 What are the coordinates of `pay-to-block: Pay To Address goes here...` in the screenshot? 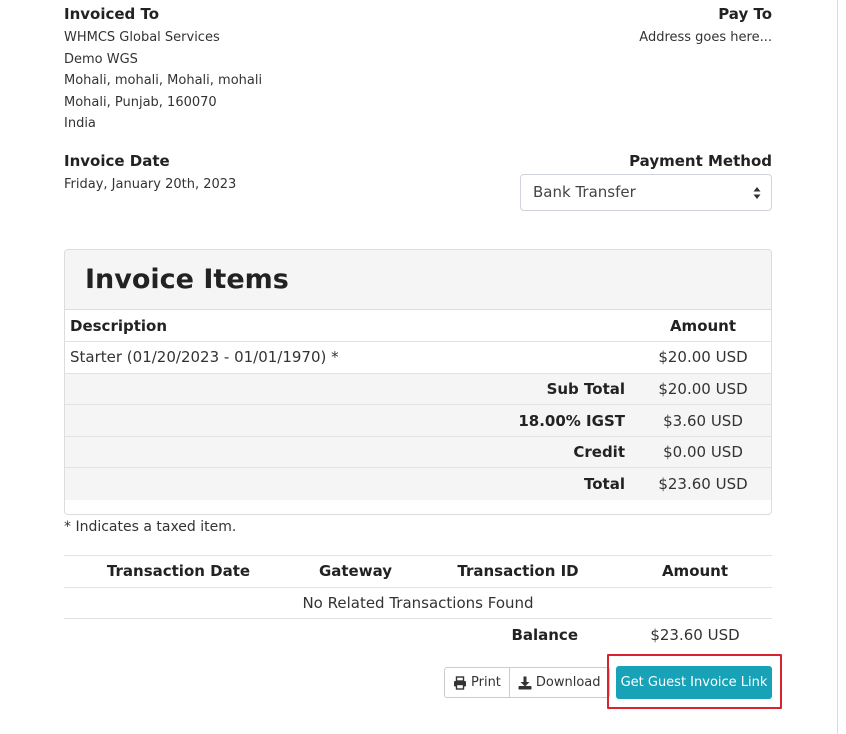 It's located at (622, 27).